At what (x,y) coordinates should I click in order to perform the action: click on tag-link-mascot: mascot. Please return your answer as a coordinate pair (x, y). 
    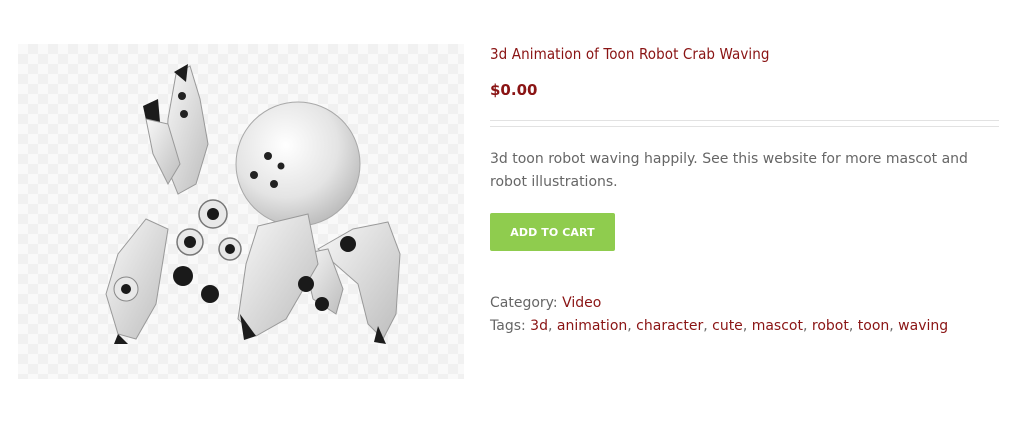
    Looking at the image, I should click on (777, 326).